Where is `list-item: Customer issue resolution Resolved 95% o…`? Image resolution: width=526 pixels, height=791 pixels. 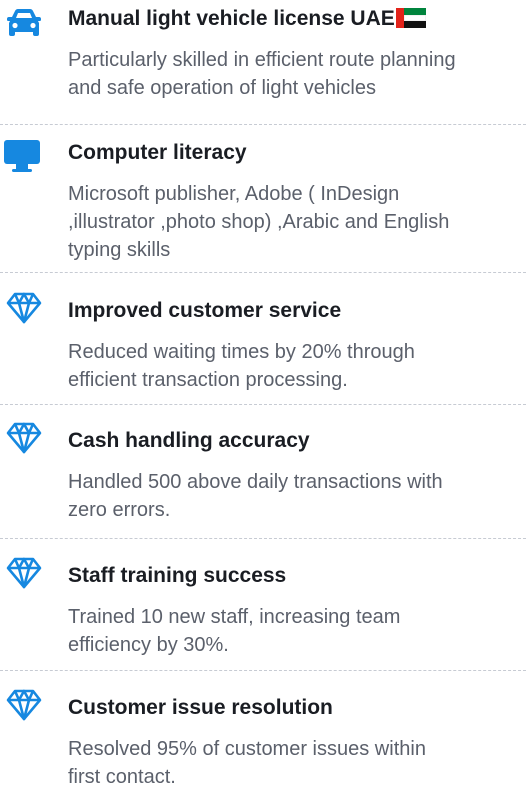
list-item: Customer issue resolution Resolved 95% o… is located at coordinates (263, 740).